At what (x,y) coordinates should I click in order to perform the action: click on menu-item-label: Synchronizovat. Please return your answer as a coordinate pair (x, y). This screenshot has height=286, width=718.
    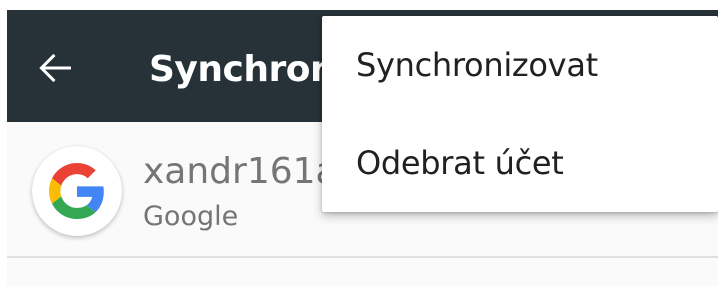
    Looking at the image, I should click on (477, 65).